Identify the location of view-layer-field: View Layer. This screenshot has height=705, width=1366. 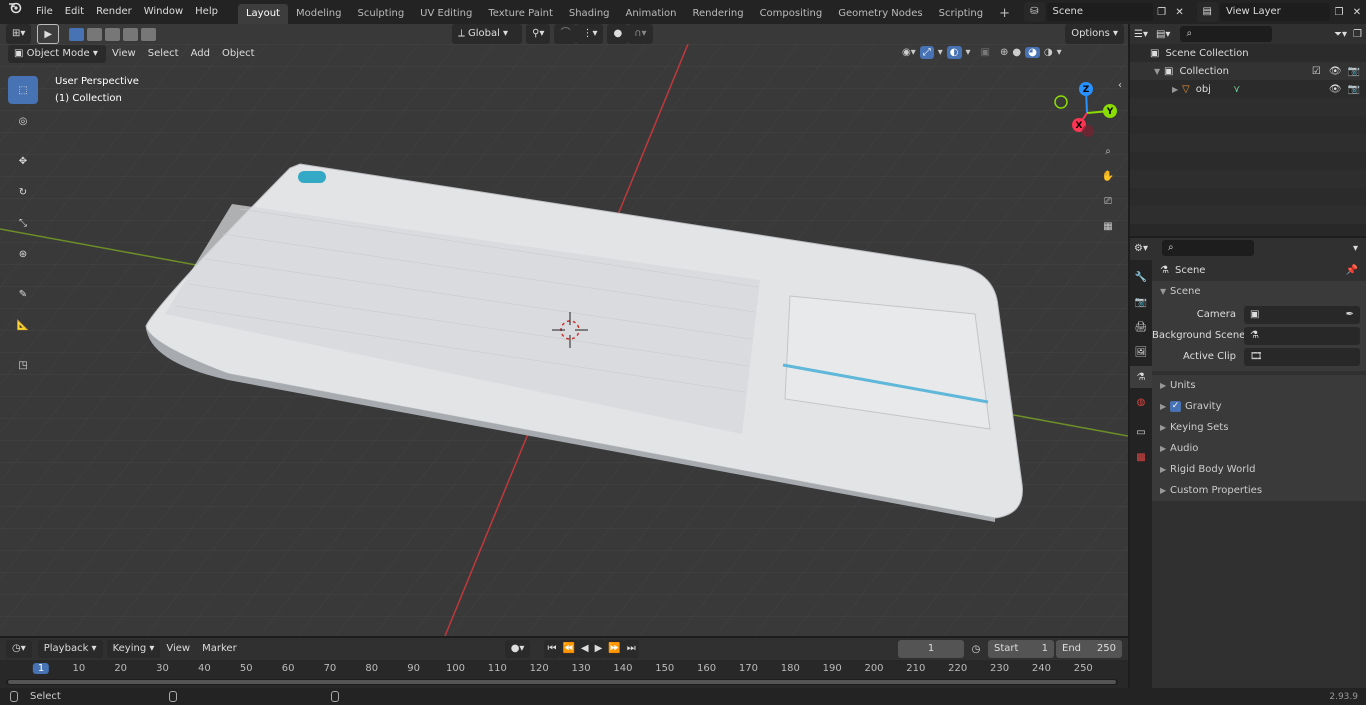
(1275, 12).